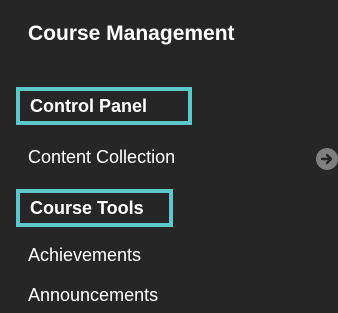 This screenshot has height=313, width=338. I want to click on control-panel-label: Control Panel, so click(89, 105).